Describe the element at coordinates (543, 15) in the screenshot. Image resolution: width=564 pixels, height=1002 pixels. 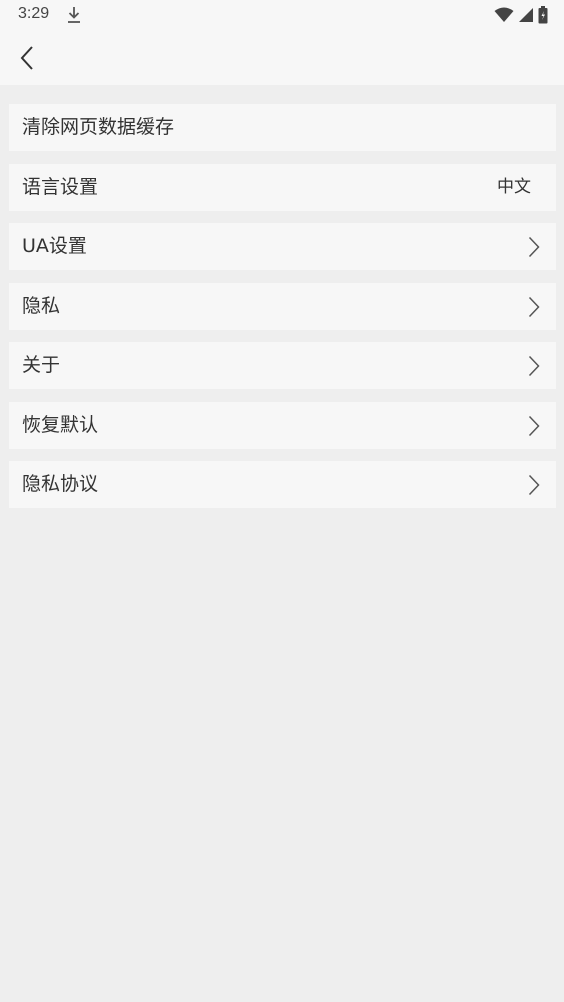
I see `battery-icon` at that location.